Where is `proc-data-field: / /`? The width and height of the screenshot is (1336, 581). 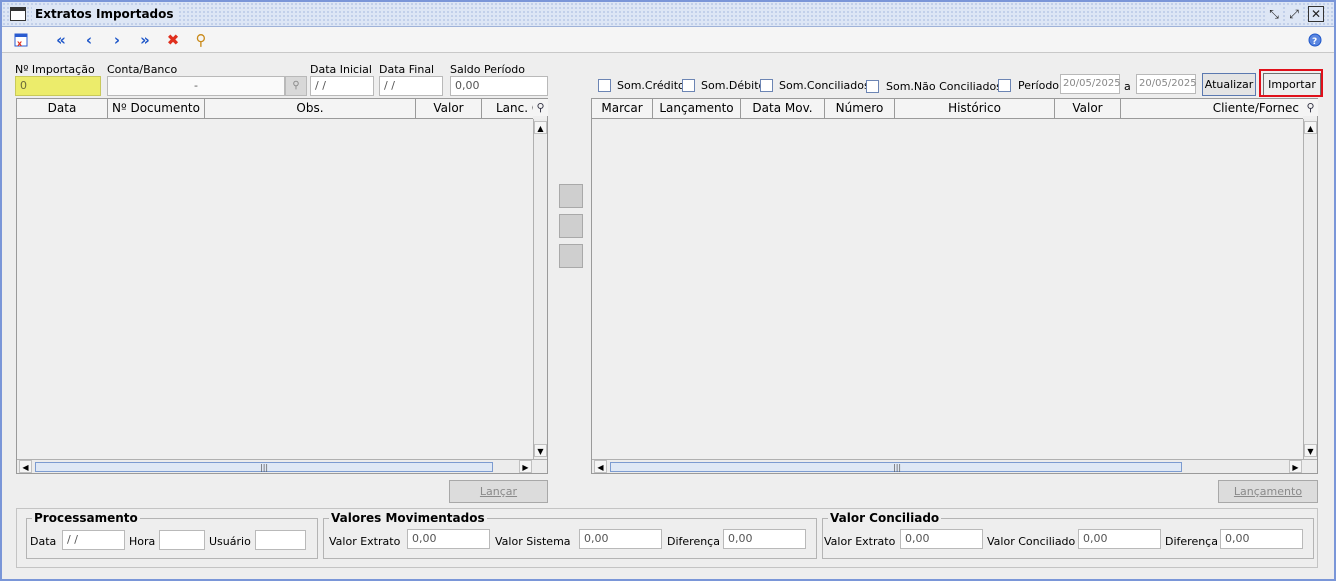
proc-data-field: / / is located at coordinates (93, 540).